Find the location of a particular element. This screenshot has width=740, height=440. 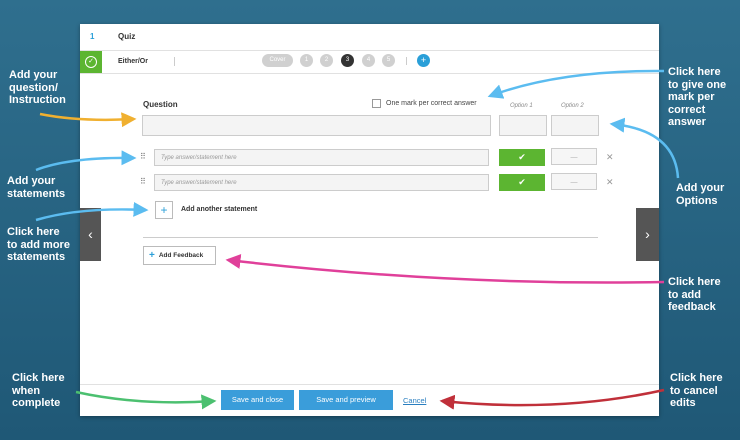

annotation-feedback: Click here to add feedback is located at coordinates (694, 295).